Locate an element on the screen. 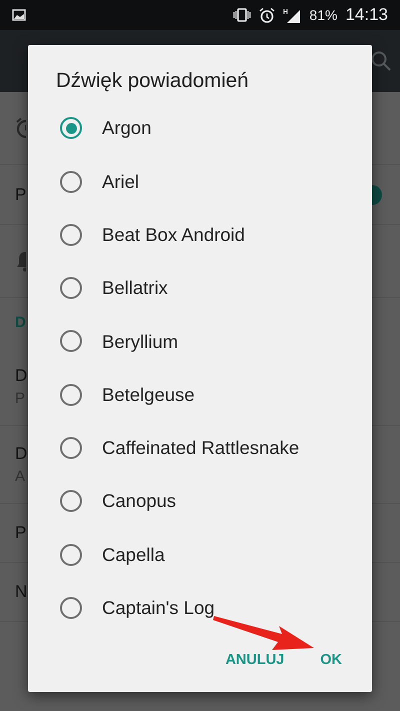 The height and width of the screenshot is (711, 400). section-header: D is located at coordinates (20, 322).